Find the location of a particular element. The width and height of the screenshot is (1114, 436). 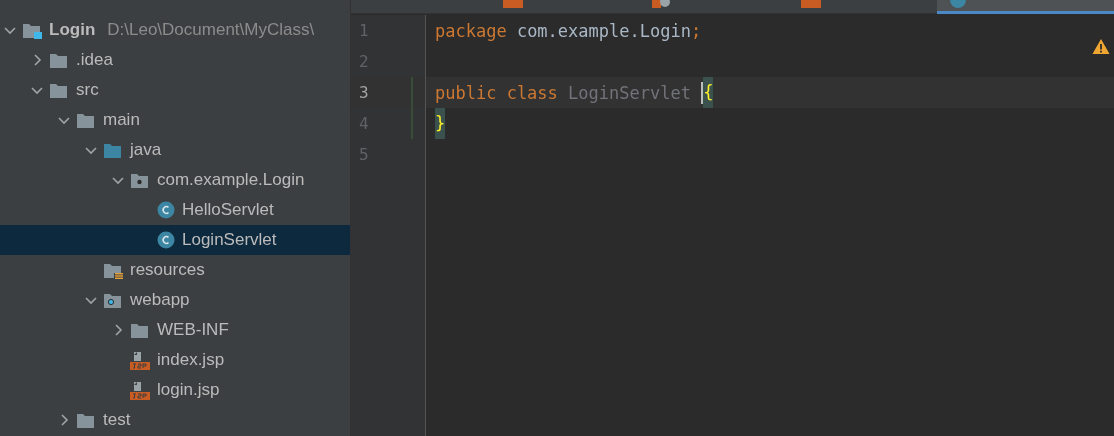

item-label: HelloServlet is located at coordinates (228, 210).